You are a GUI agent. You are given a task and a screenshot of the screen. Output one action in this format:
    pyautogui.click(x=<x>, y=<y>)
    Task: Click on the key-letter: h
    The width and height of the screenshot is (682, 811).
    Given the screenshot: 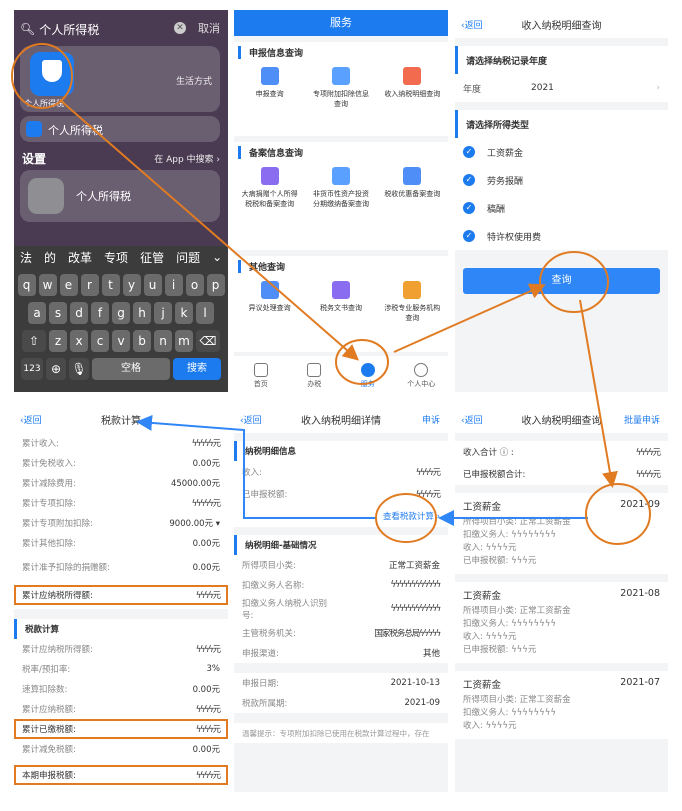 What is the action you would take?
    pyautogui.click(x=142, y=313)
    